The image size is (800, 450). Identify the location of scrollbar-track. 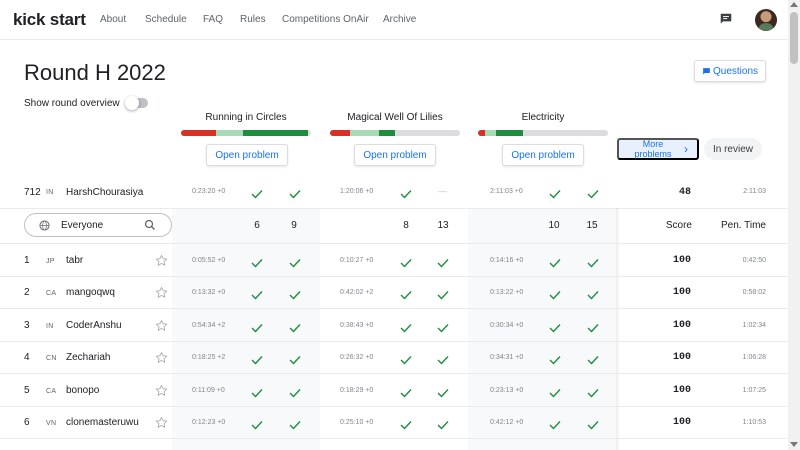
(794, 225).